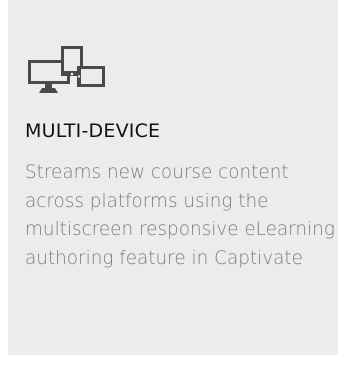  What do you see at coordinates (93, 131) in the screenshot?
I see `feature-title: MULTI-DEVICE` at bounding box center [93, 131].